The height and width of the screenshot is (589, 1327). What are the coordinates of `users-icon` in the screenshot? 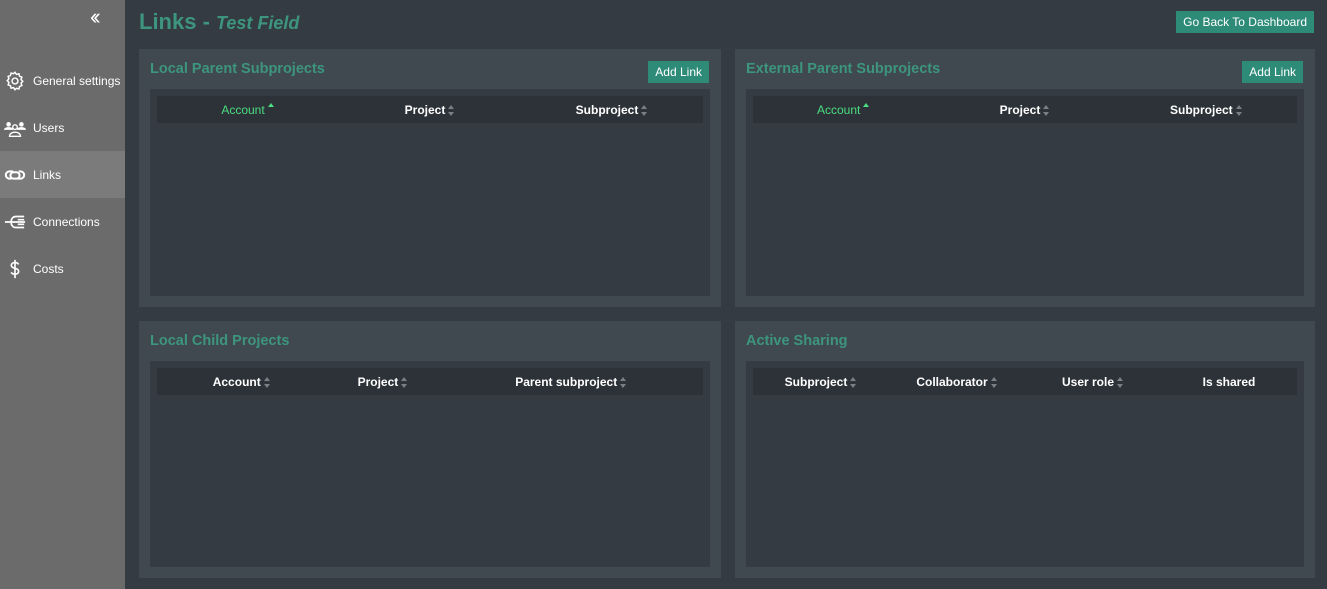 It's located at (15, 129).